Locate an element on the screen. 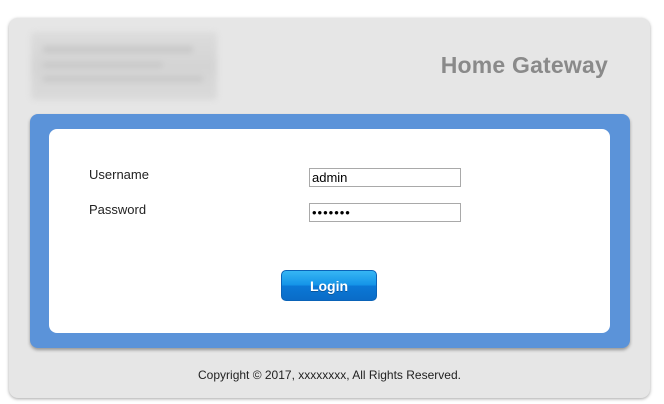  blurred-logo is located at coordinates (124, 66).